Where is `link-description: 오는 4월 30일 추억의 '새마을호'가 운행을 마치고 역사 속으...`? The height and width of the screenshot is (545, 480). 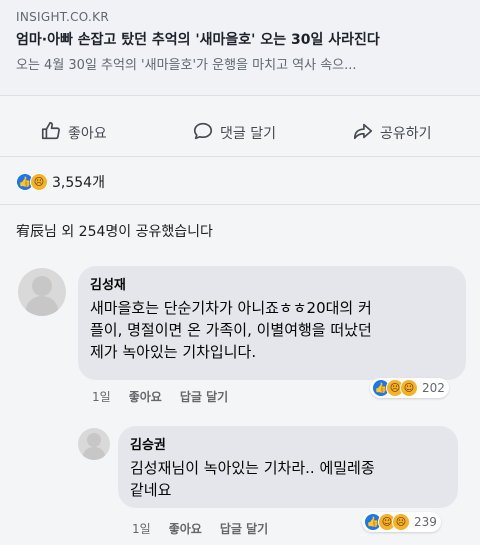 link-description: 오는 4월 30일 추억의 '새마을호'가 운행을 마치고 역사 속으... is located at coordinates (186, 65).